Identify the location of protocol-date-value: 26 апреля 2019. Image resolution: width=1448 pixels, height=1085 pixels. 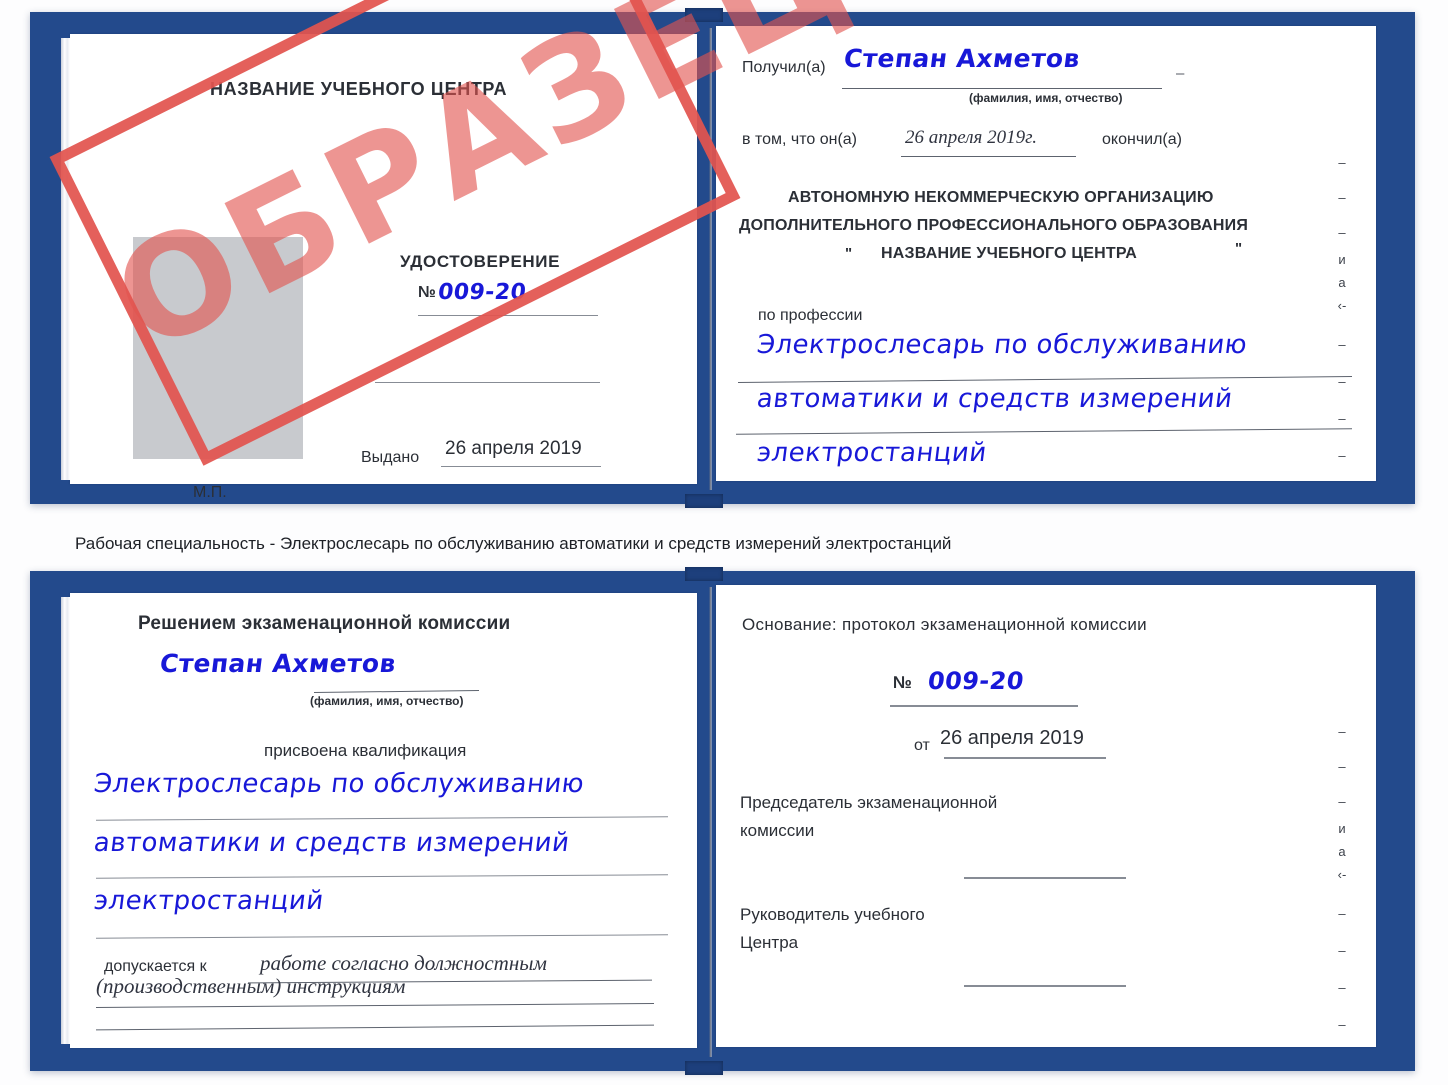
(1012, 738).